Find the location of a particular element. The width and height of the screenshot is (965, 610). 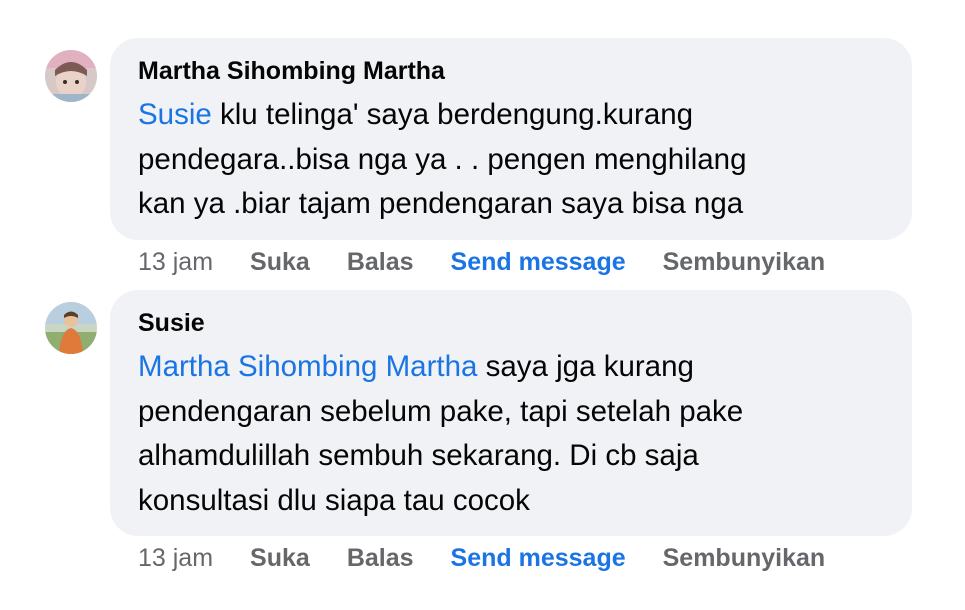

mention-link: Susie is located at coordinates (175, 114).